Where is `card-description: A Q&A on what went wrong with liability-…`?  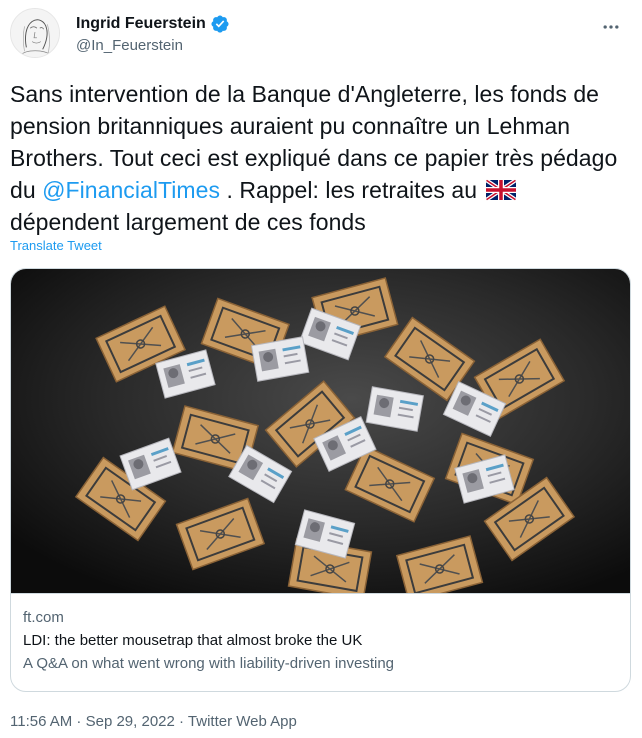 card-description: A Q&A on what went wrong with liability-… is located at coordinates (209, 663).